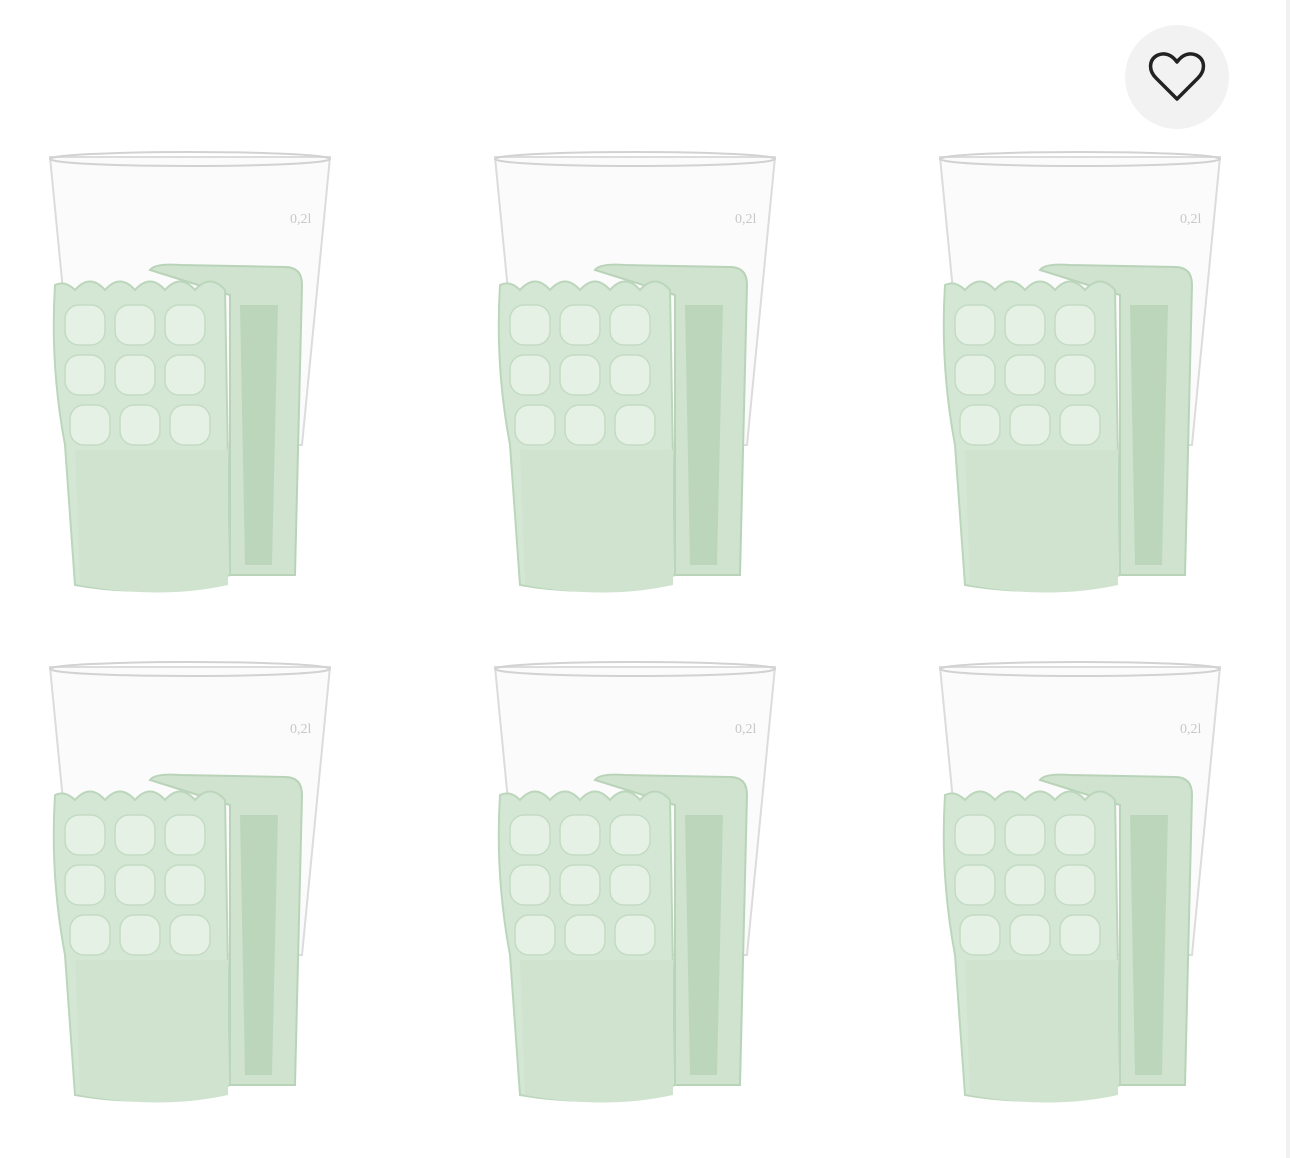 The height and width of the screenshot is (1158, 1290). I want to click on scrollbar-track, so click(1288, 579).